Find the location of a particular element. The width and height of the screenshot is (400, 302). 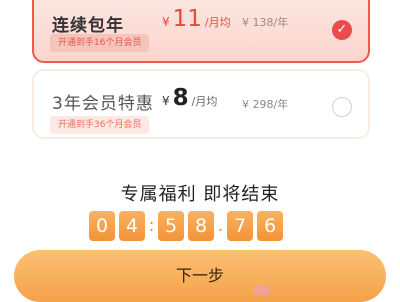

countdown-digit: 6 is located at coordinates (270, 226).